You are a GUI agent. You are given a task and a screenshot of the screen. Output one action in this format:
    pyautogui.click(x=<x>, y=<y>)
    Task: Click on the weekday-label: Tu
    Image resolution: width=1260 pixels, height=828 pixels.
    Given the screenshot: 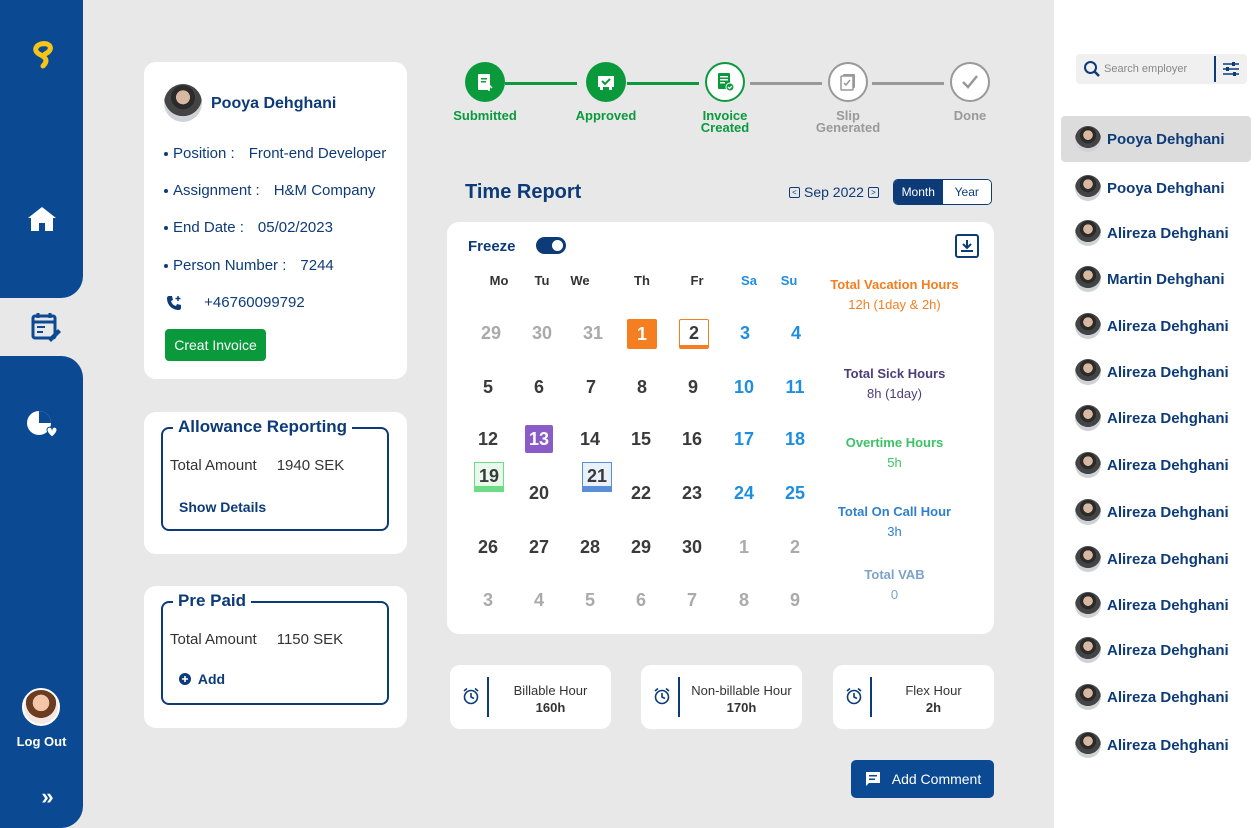 What is the action you would take?
    pyautogui.click(x=542, y=280)
    